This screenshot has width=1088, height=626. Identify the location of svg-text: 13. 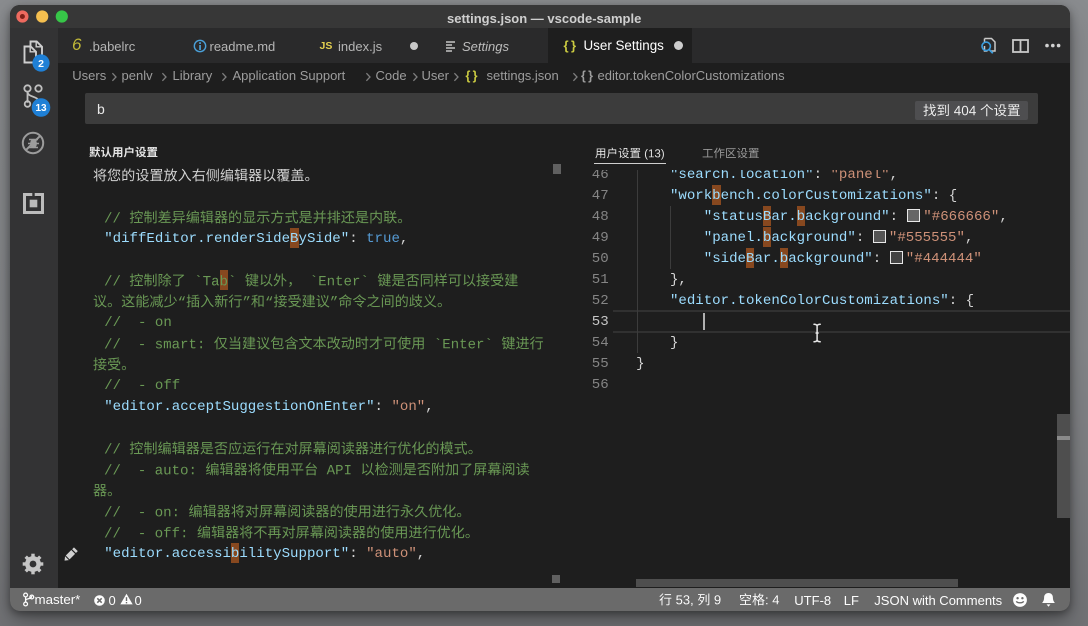
(41, 108).